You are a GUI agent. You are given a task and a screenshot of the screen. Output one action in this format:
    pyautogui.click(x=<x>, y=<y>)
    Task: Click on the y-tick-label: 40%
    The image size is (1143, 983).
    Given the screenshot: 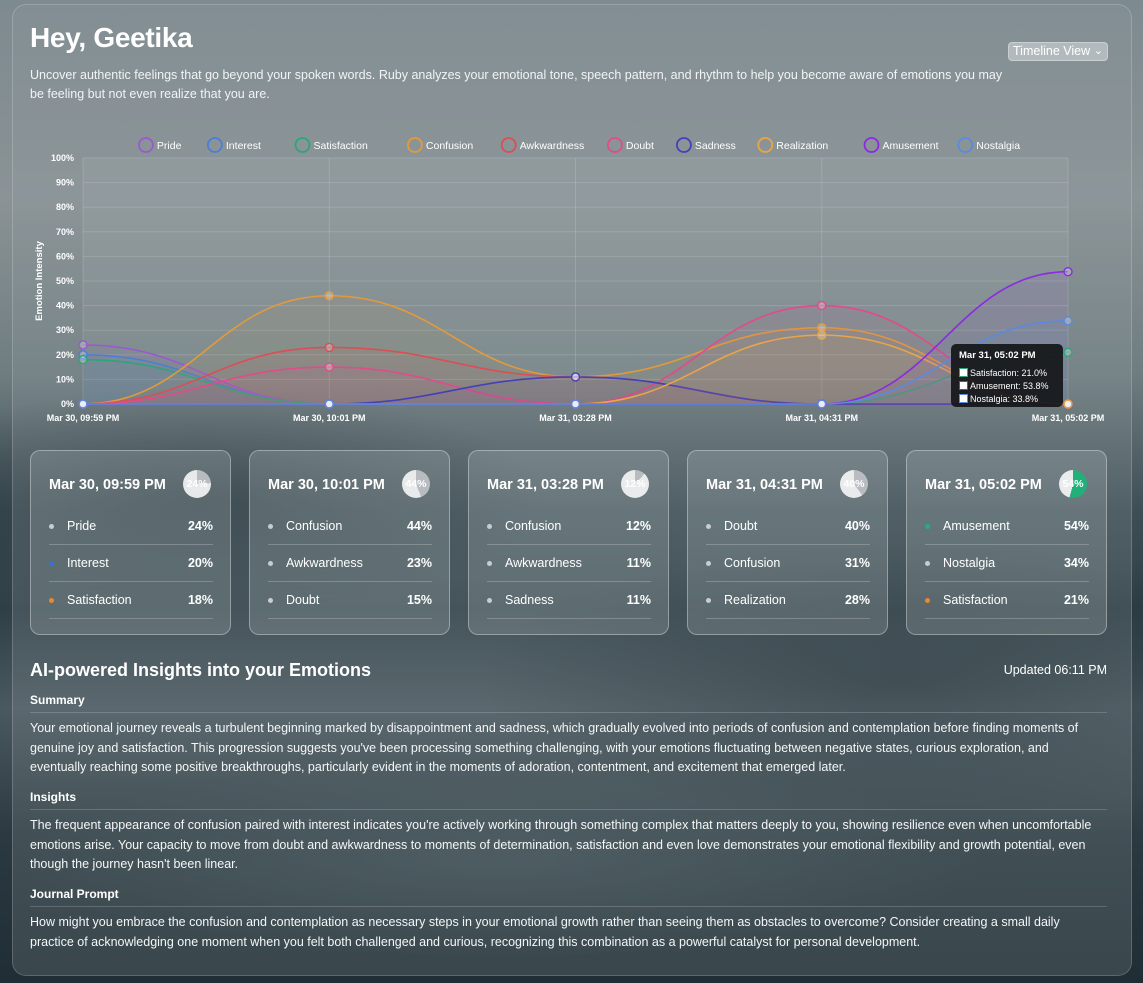 What is the action you would take?
    pyautogui.click(x=65, y=306)
    